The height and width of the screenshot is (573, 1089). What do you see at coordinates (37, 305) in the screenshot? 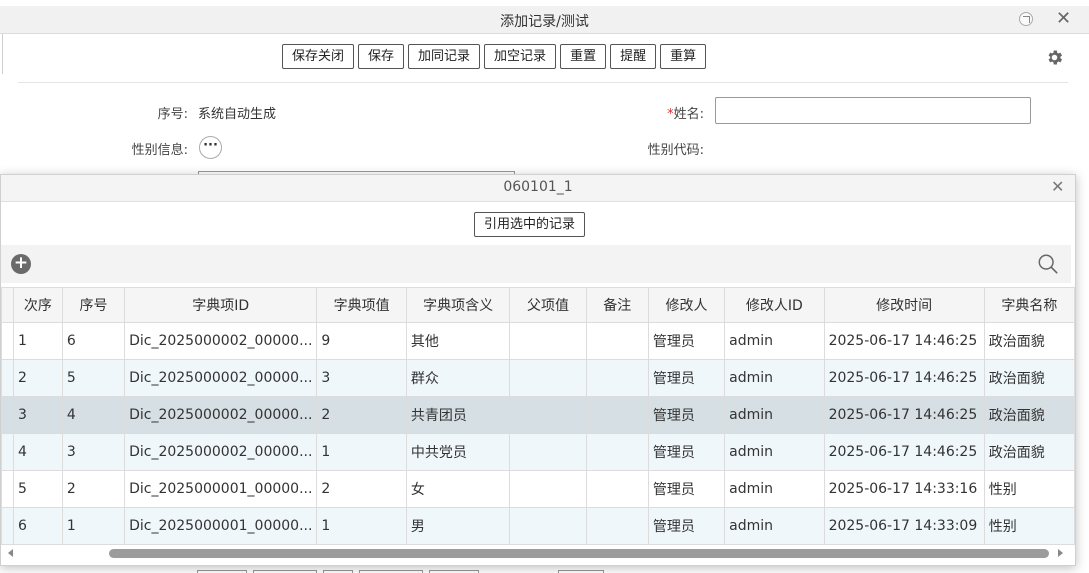
I see `column-header: 次序` at bounding box center [37, 305].